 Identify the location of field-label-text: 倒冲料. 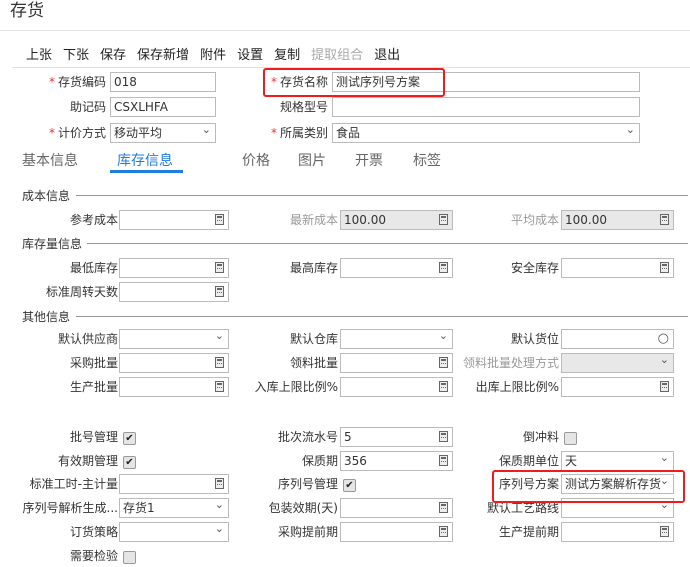
(540, 437).